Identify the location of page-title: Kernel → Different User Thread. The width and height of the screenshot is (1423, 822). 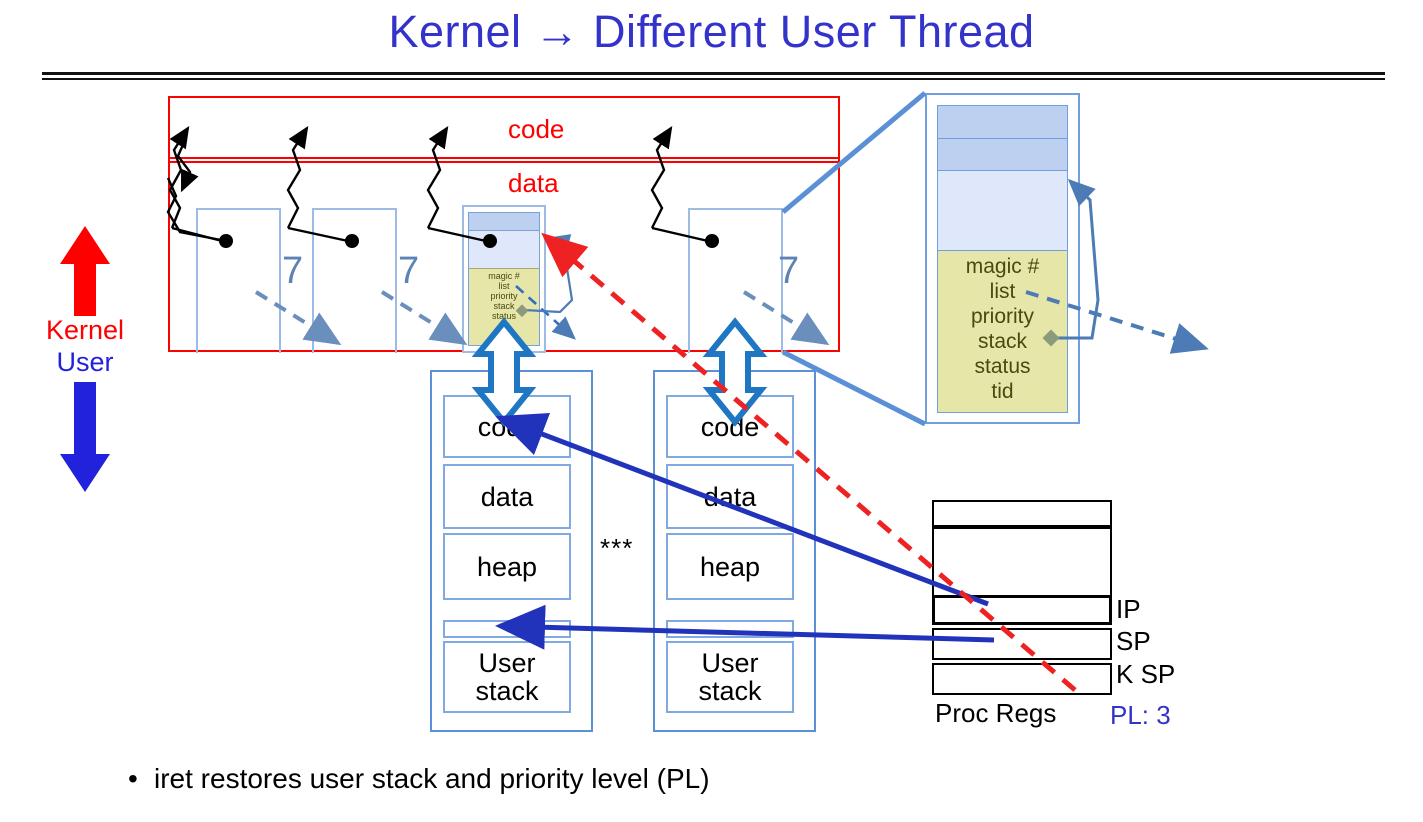
(711, 31).